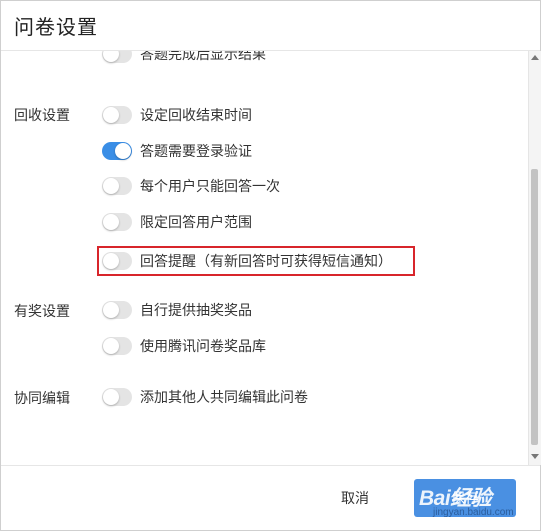 This screenshot has width=541, height=531. I want to click on save-button: 保存, so click(465, 498).